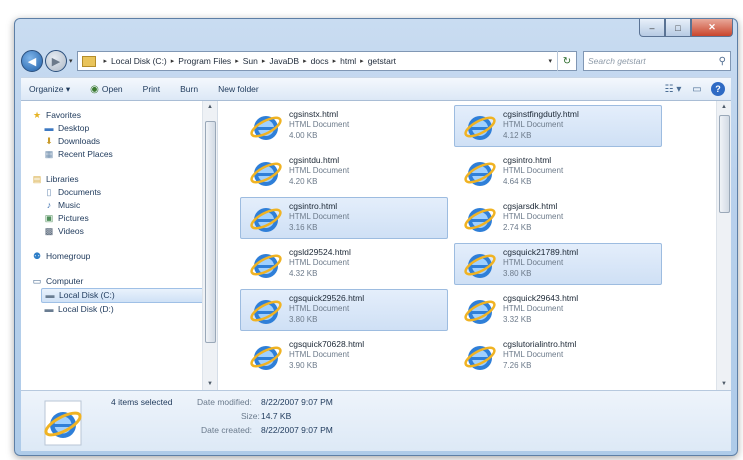 This screenshot has height=460, width=743. I want to click on burn-button: Burn, so click(189, 89).